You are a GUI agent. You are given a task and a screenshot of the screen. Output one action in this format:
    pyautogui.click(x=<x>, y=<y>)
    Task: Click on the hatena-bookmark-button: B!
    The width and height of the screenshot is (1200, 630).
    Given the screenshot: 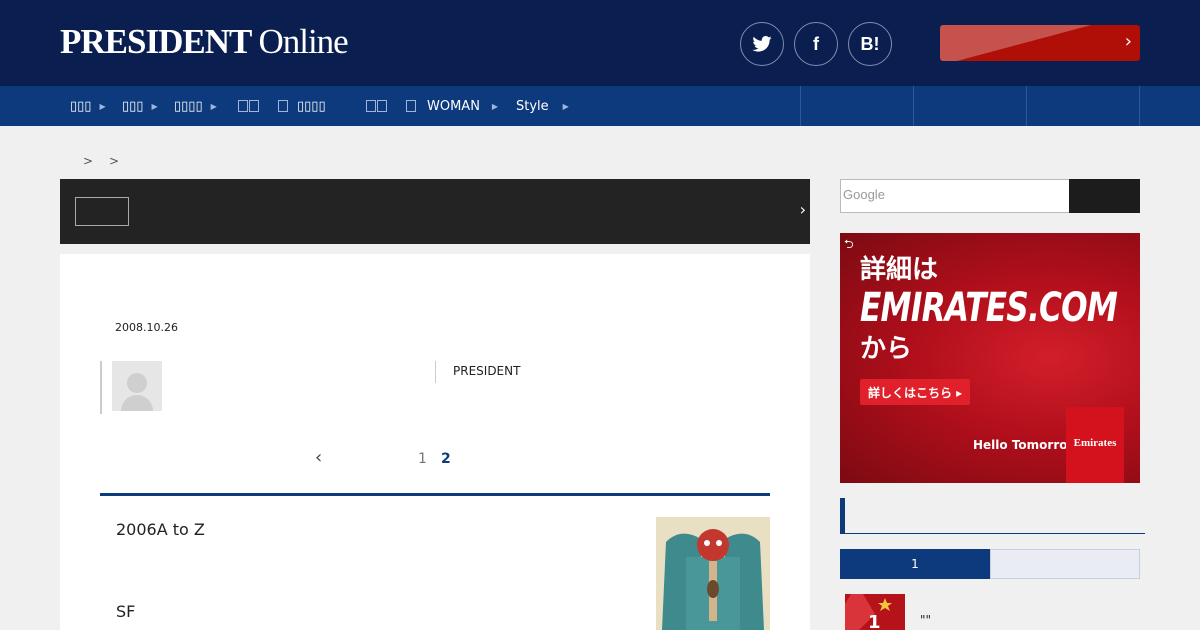 What is the action you would take?
    pyautogui.click(x=870, y=44)
    